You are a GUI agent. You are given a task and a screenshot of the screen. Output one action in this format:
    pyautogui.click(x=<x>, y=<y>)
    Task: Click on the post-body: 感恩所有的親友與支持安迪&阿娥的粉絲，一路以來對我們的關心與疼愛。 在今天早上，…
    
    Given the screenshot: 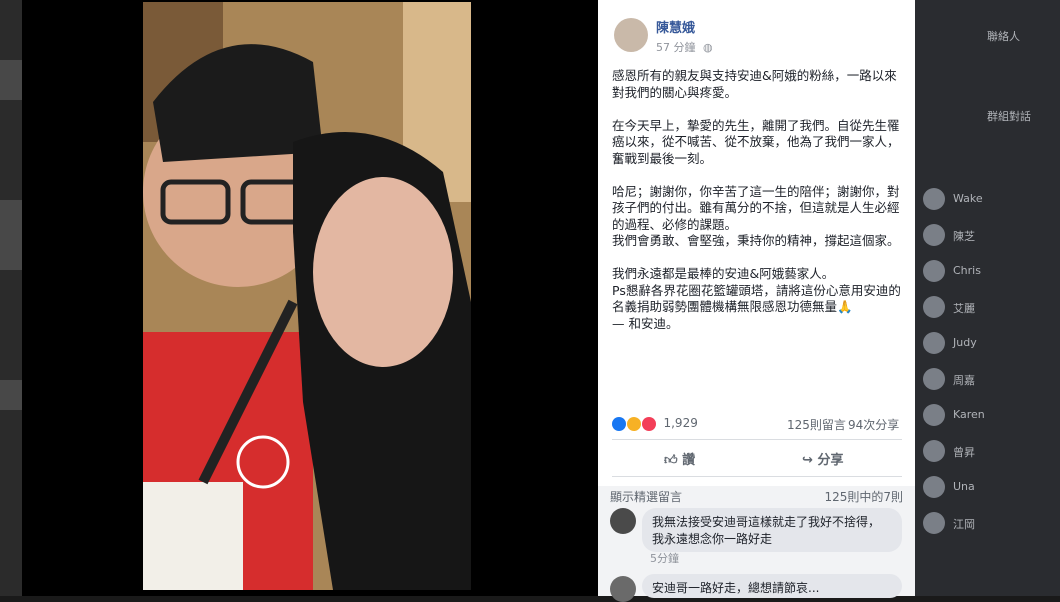 What is the action you would take?
    pyautogui.click(x=756, y=199)
    